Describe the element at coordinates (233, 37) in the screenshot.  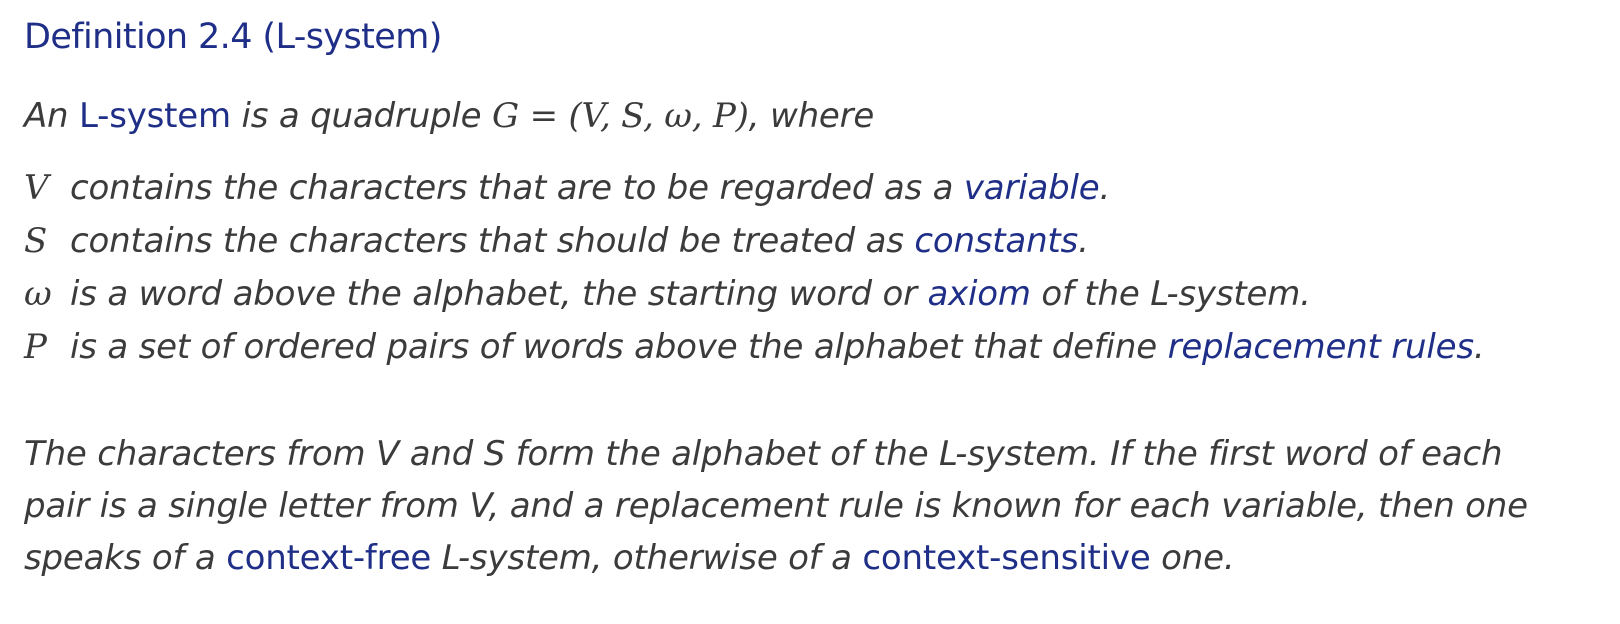
I see `definition-title: Definition 2.4 (L-system)` at that location.